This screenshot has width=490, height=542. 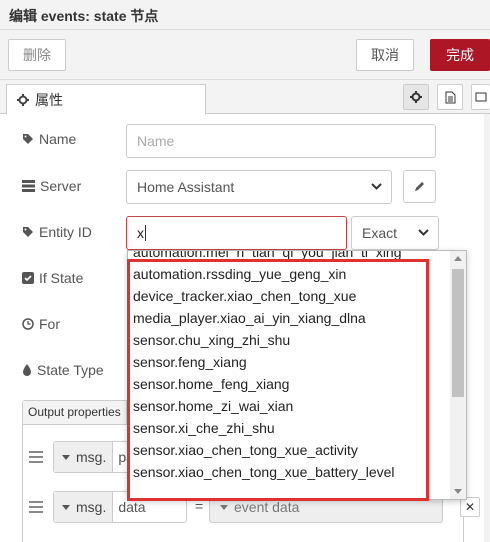 I want to click on list-item: sensor.xiao_chen_tong_xue_activity, so click(x=292, y=450).